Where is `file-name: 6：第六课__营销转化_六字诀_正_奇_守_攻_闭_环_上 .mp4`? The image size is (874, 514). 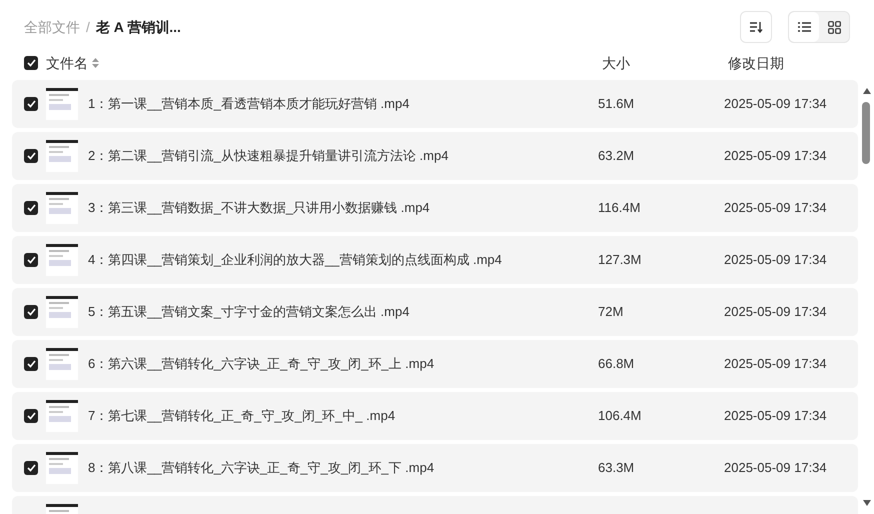 file-name: 6：第六课__营销转化_六字诀_正_奇_守_攻_闭_环_上 .mp4 is located at coordinates (343, 364).